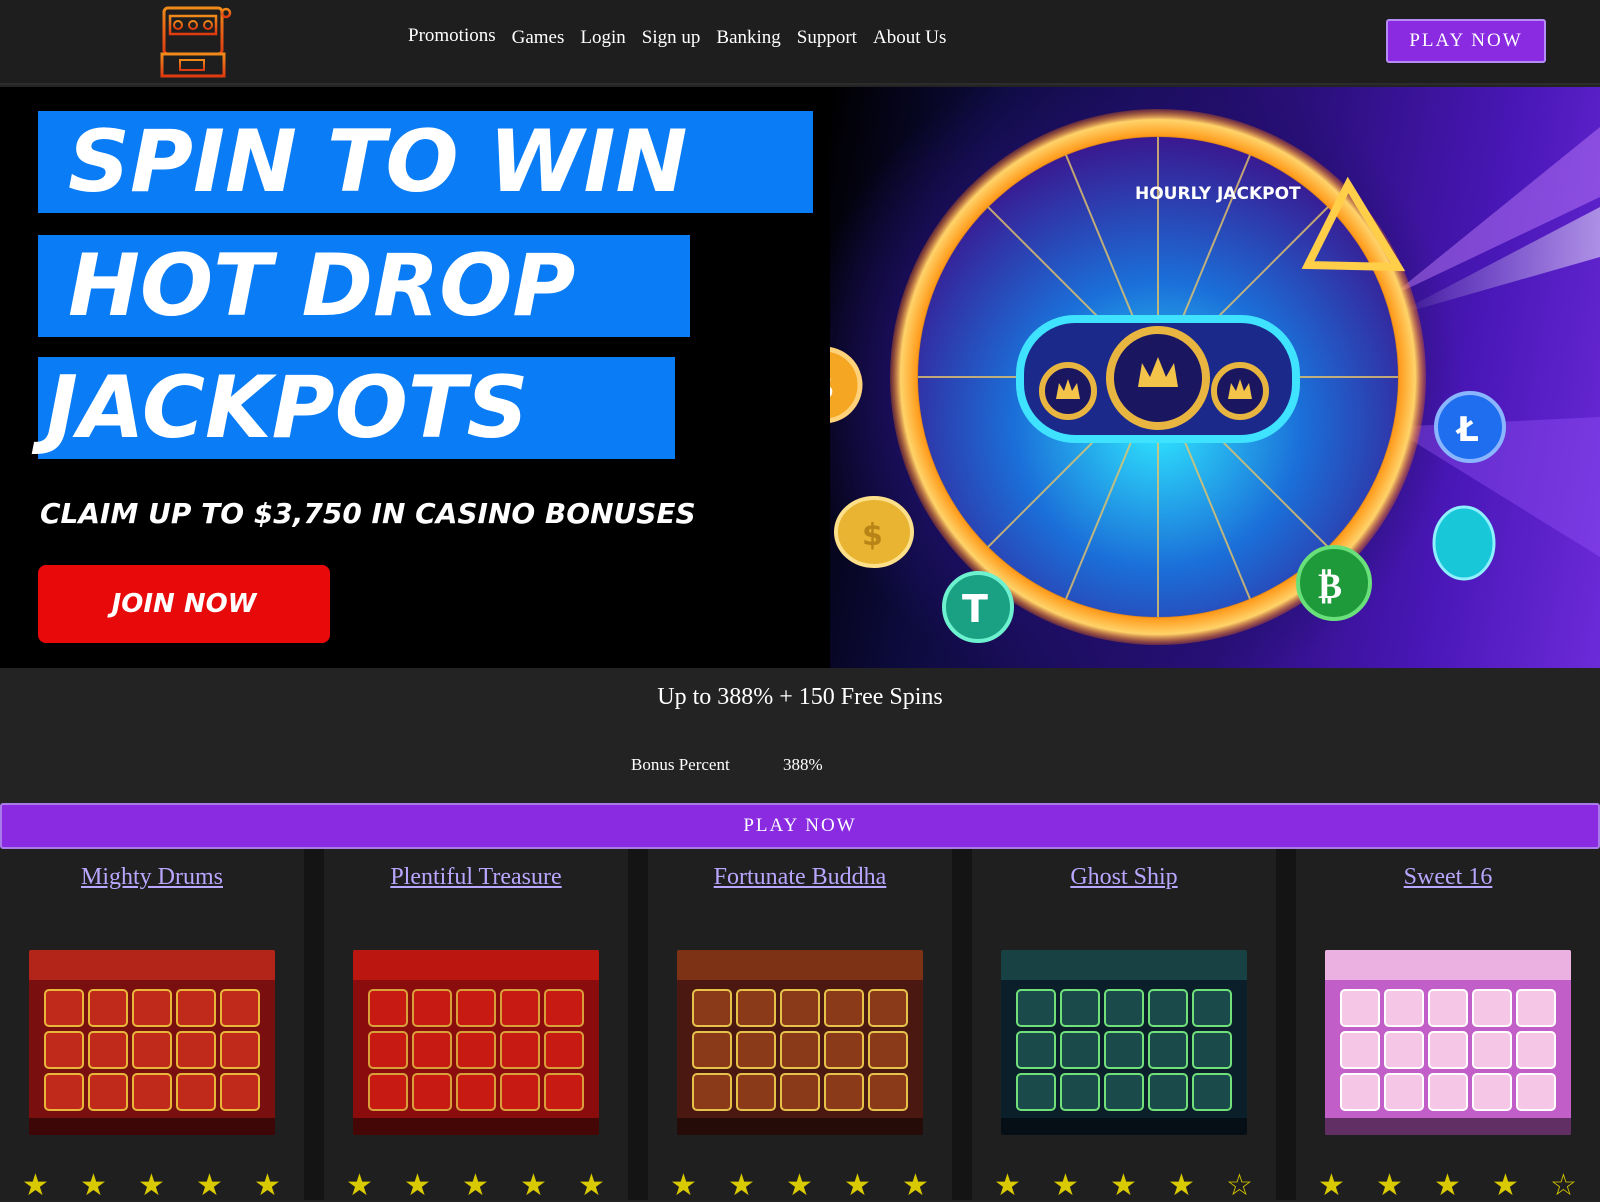 This screenshot has height=1202, width=1600. Describe the element at coordinates (800, 697) in the screenshot. I see `bonus-title: Up to 388% + 150 Free Spins` at that location.